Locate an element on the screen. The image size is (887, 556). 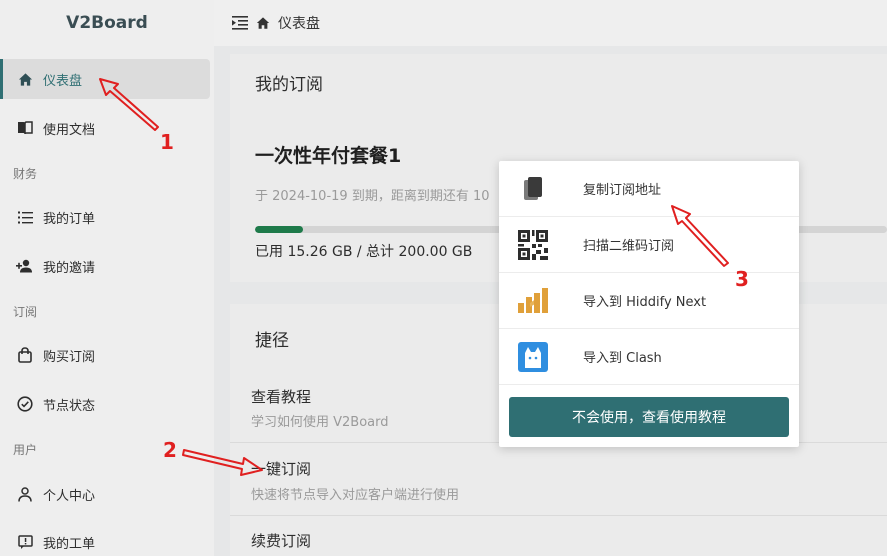
sidebar-item-orders: 我的订单 is located at coordinates (105, 217).